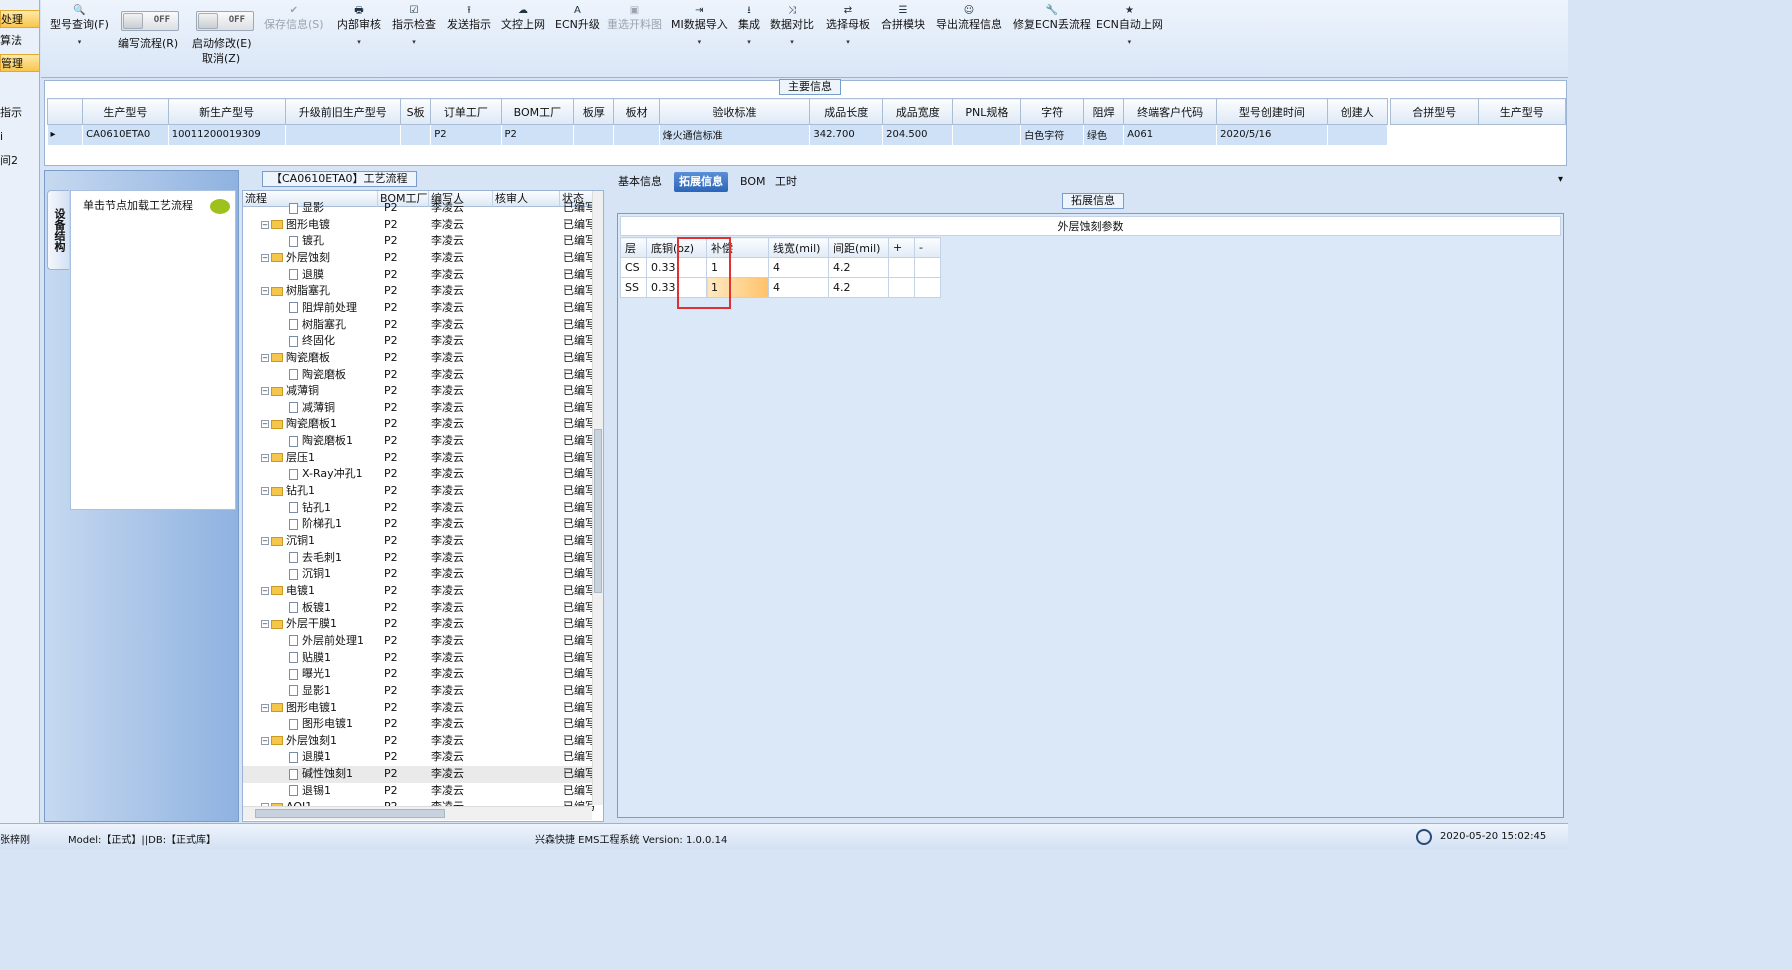  Describe the element at coordinates (319, 541) in the screenshot. I see `tree-node: − 沉铜1` at that location.